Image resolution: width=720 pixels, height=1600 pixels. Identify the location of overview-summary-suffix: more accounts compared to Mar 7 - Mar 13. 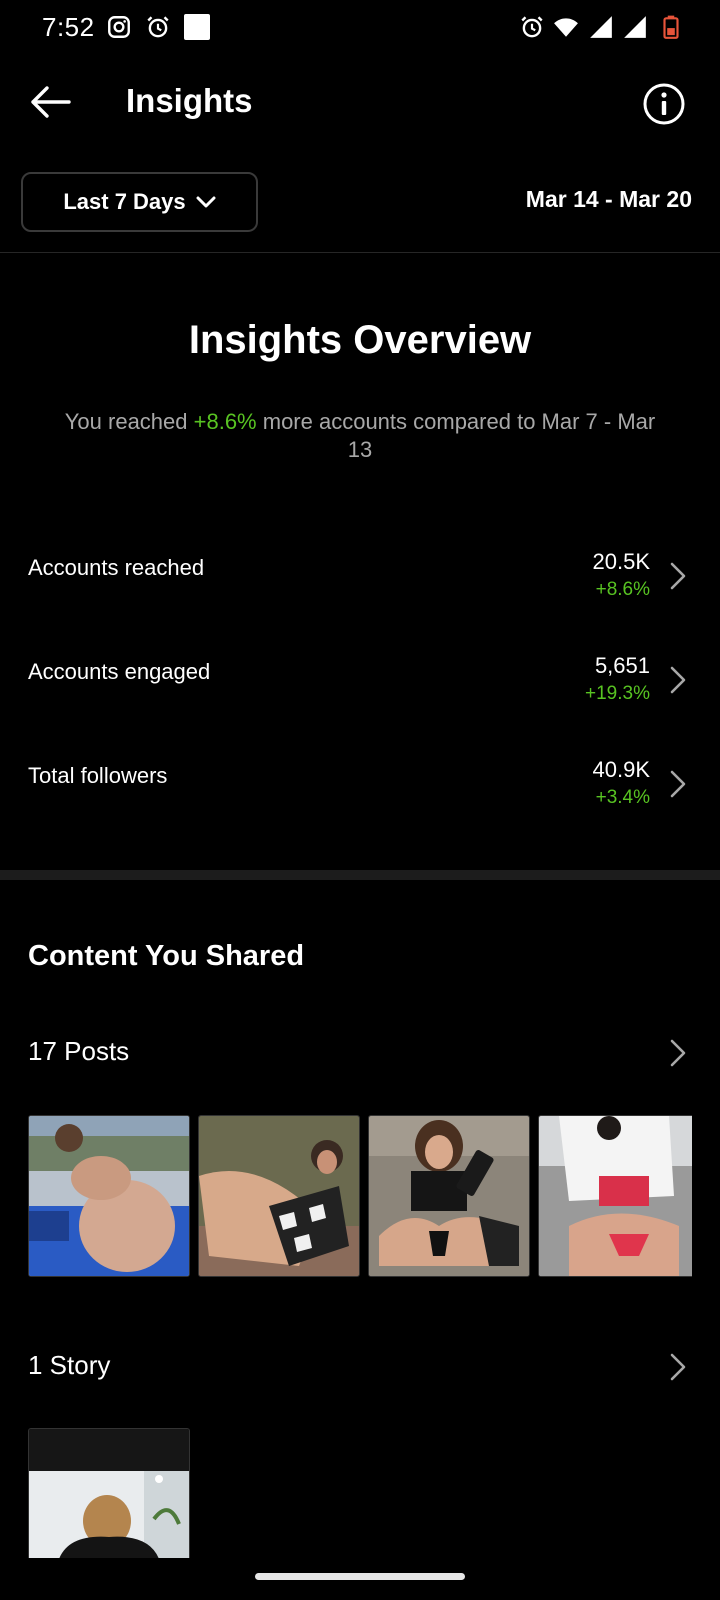
(456, 435).